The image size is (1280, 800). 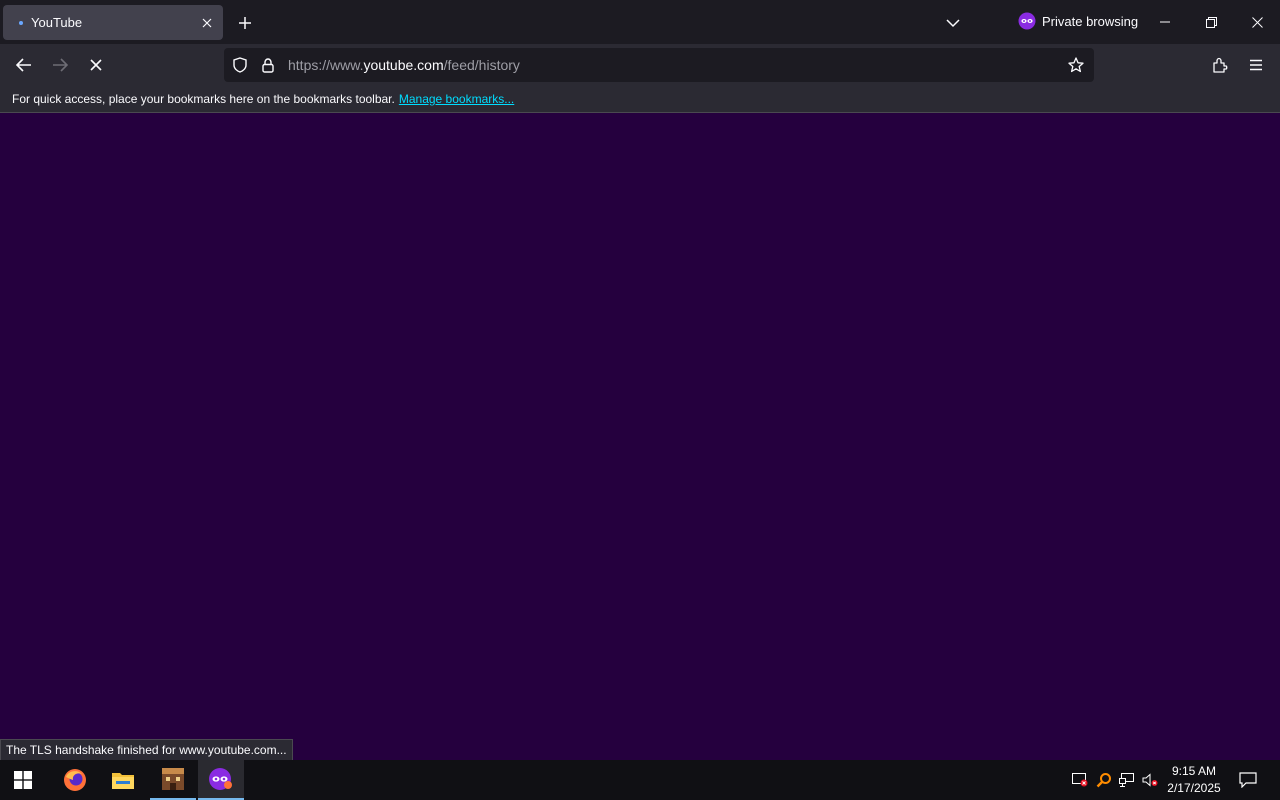 I want to click on network-icon, so click(x=1127, y=780).